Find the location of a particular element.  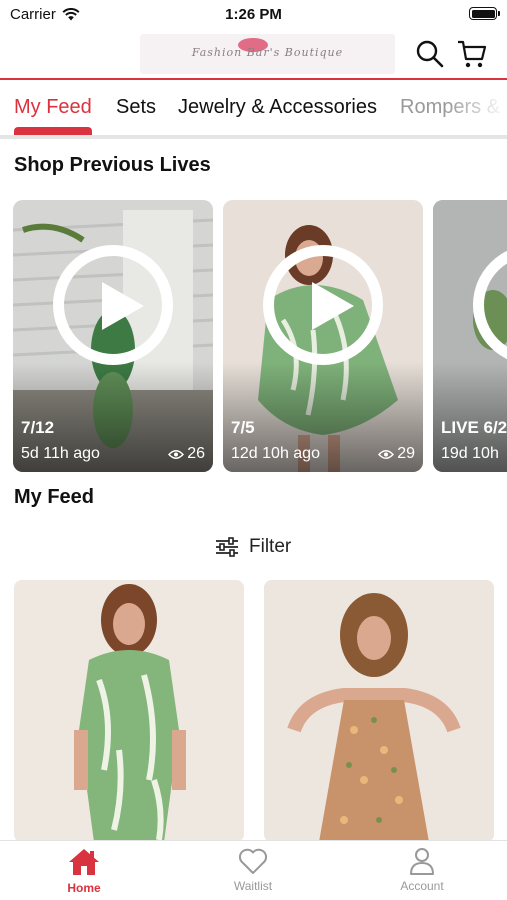

view-count-value: 26 is located at coordinates (196, 453).